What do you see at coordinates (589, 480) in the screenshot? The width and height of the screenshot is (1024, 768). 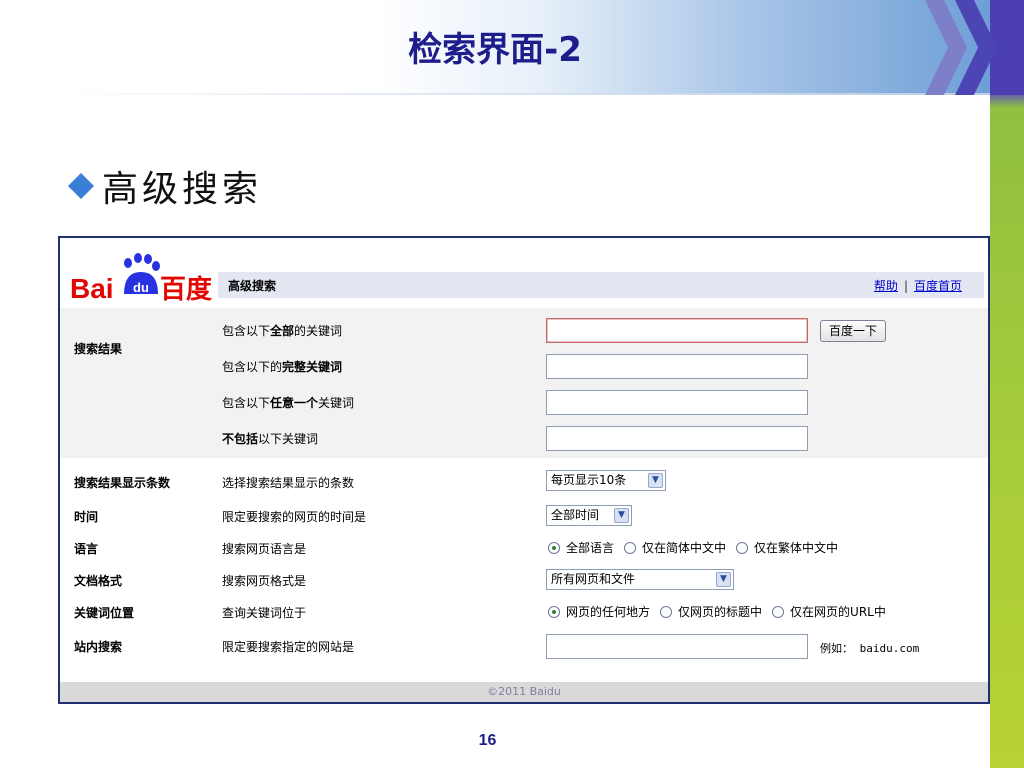 I see `result-count-value: 每页显示10条` at bounding box center [589, 480].